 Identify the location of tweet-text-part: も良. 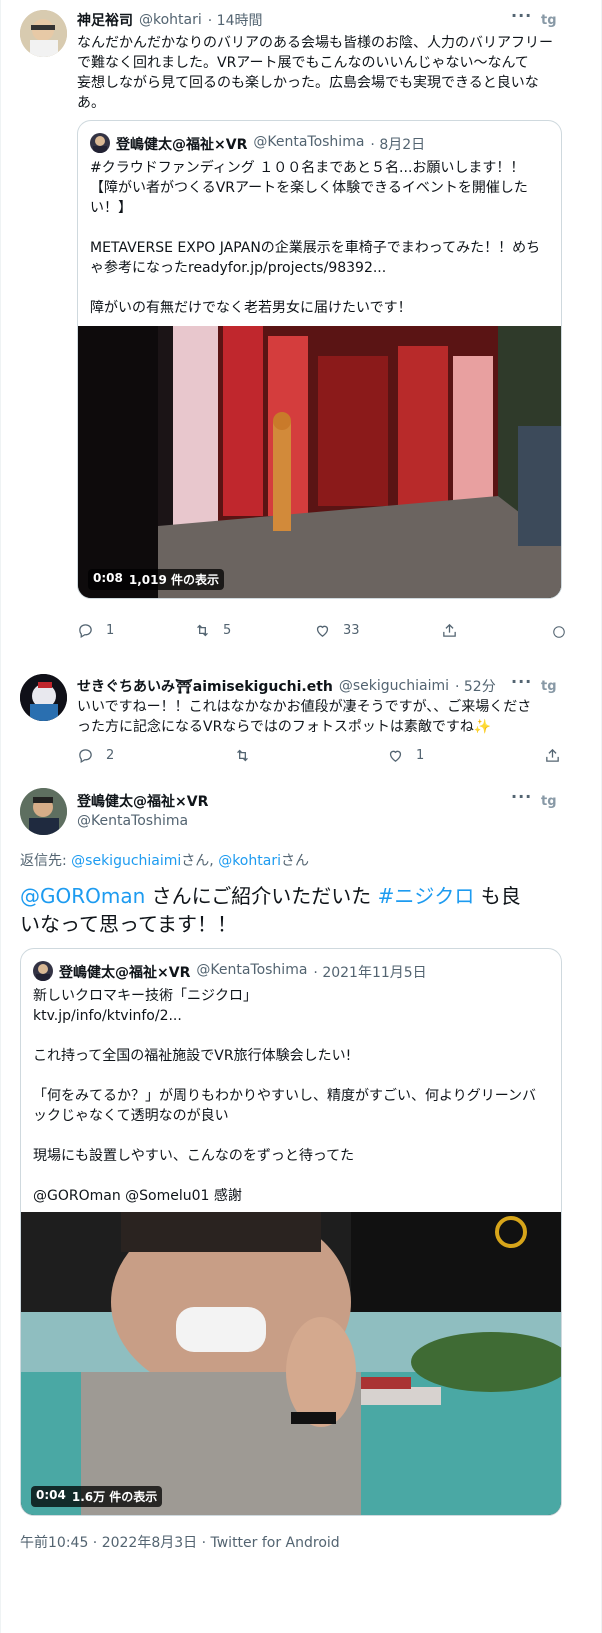
(497, 896).